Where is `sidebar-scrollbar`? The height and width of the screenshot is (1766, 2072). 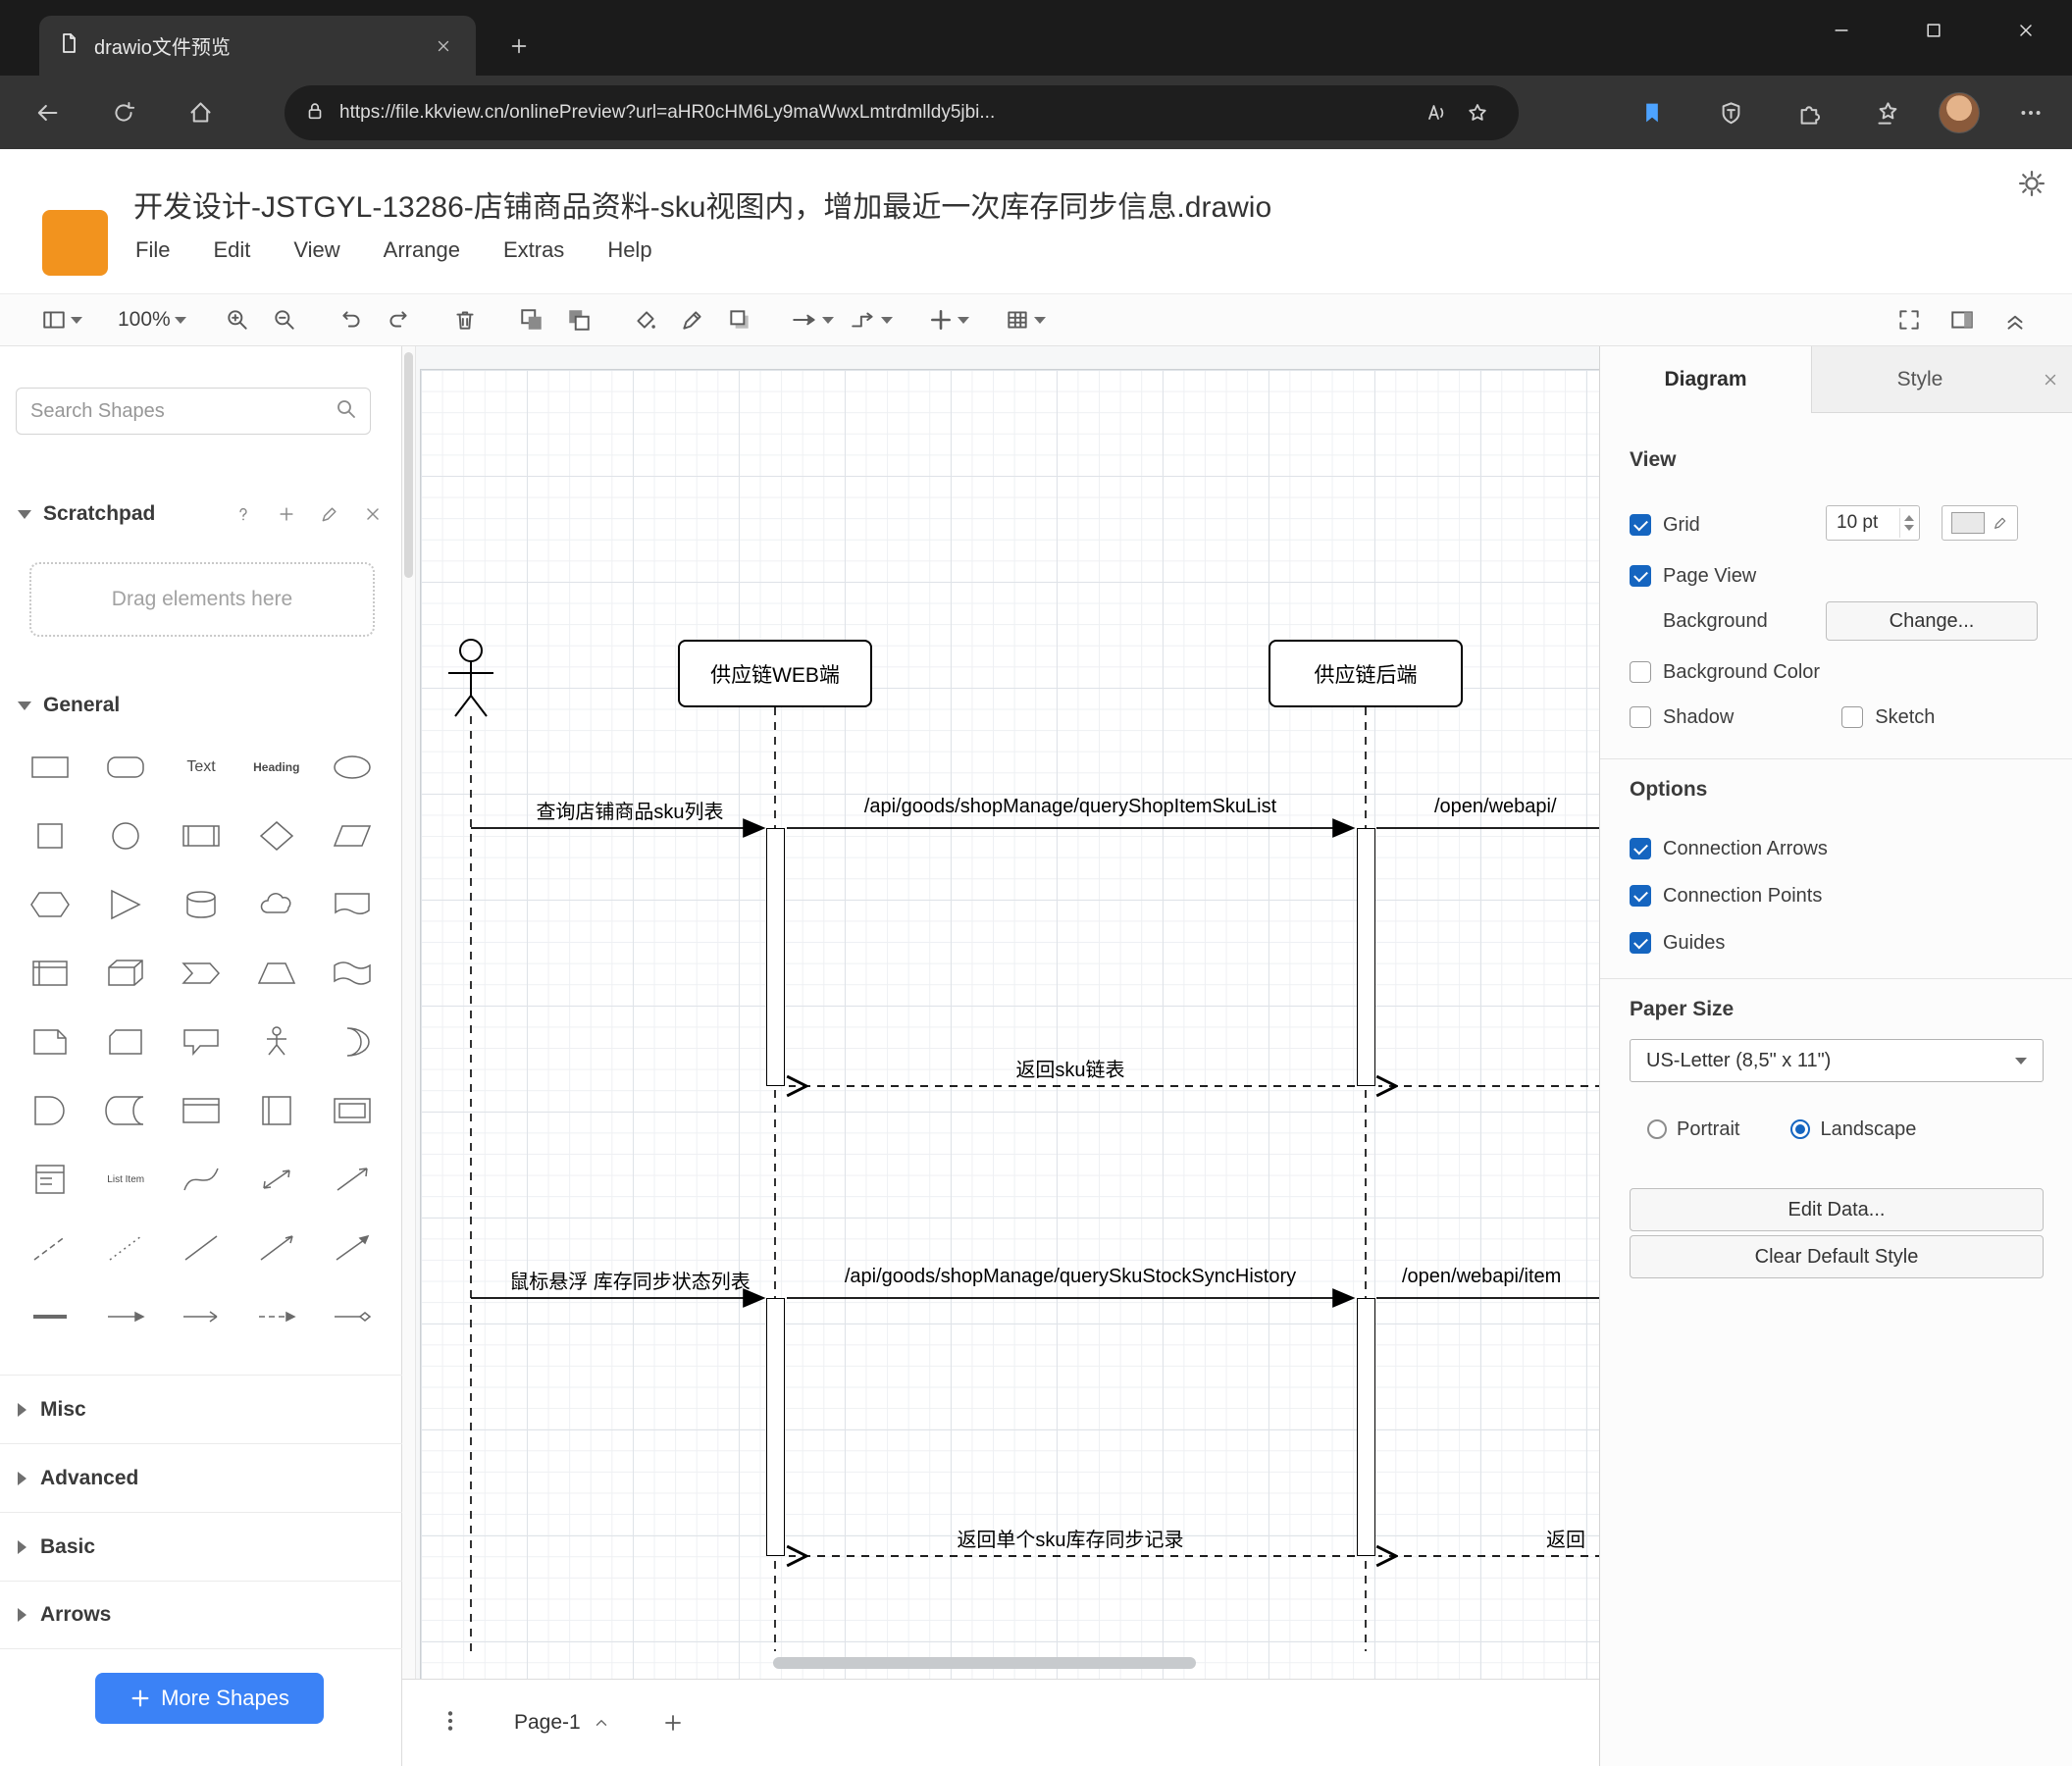 sidebar-scrollbar is located at coordinates (409, 1056).